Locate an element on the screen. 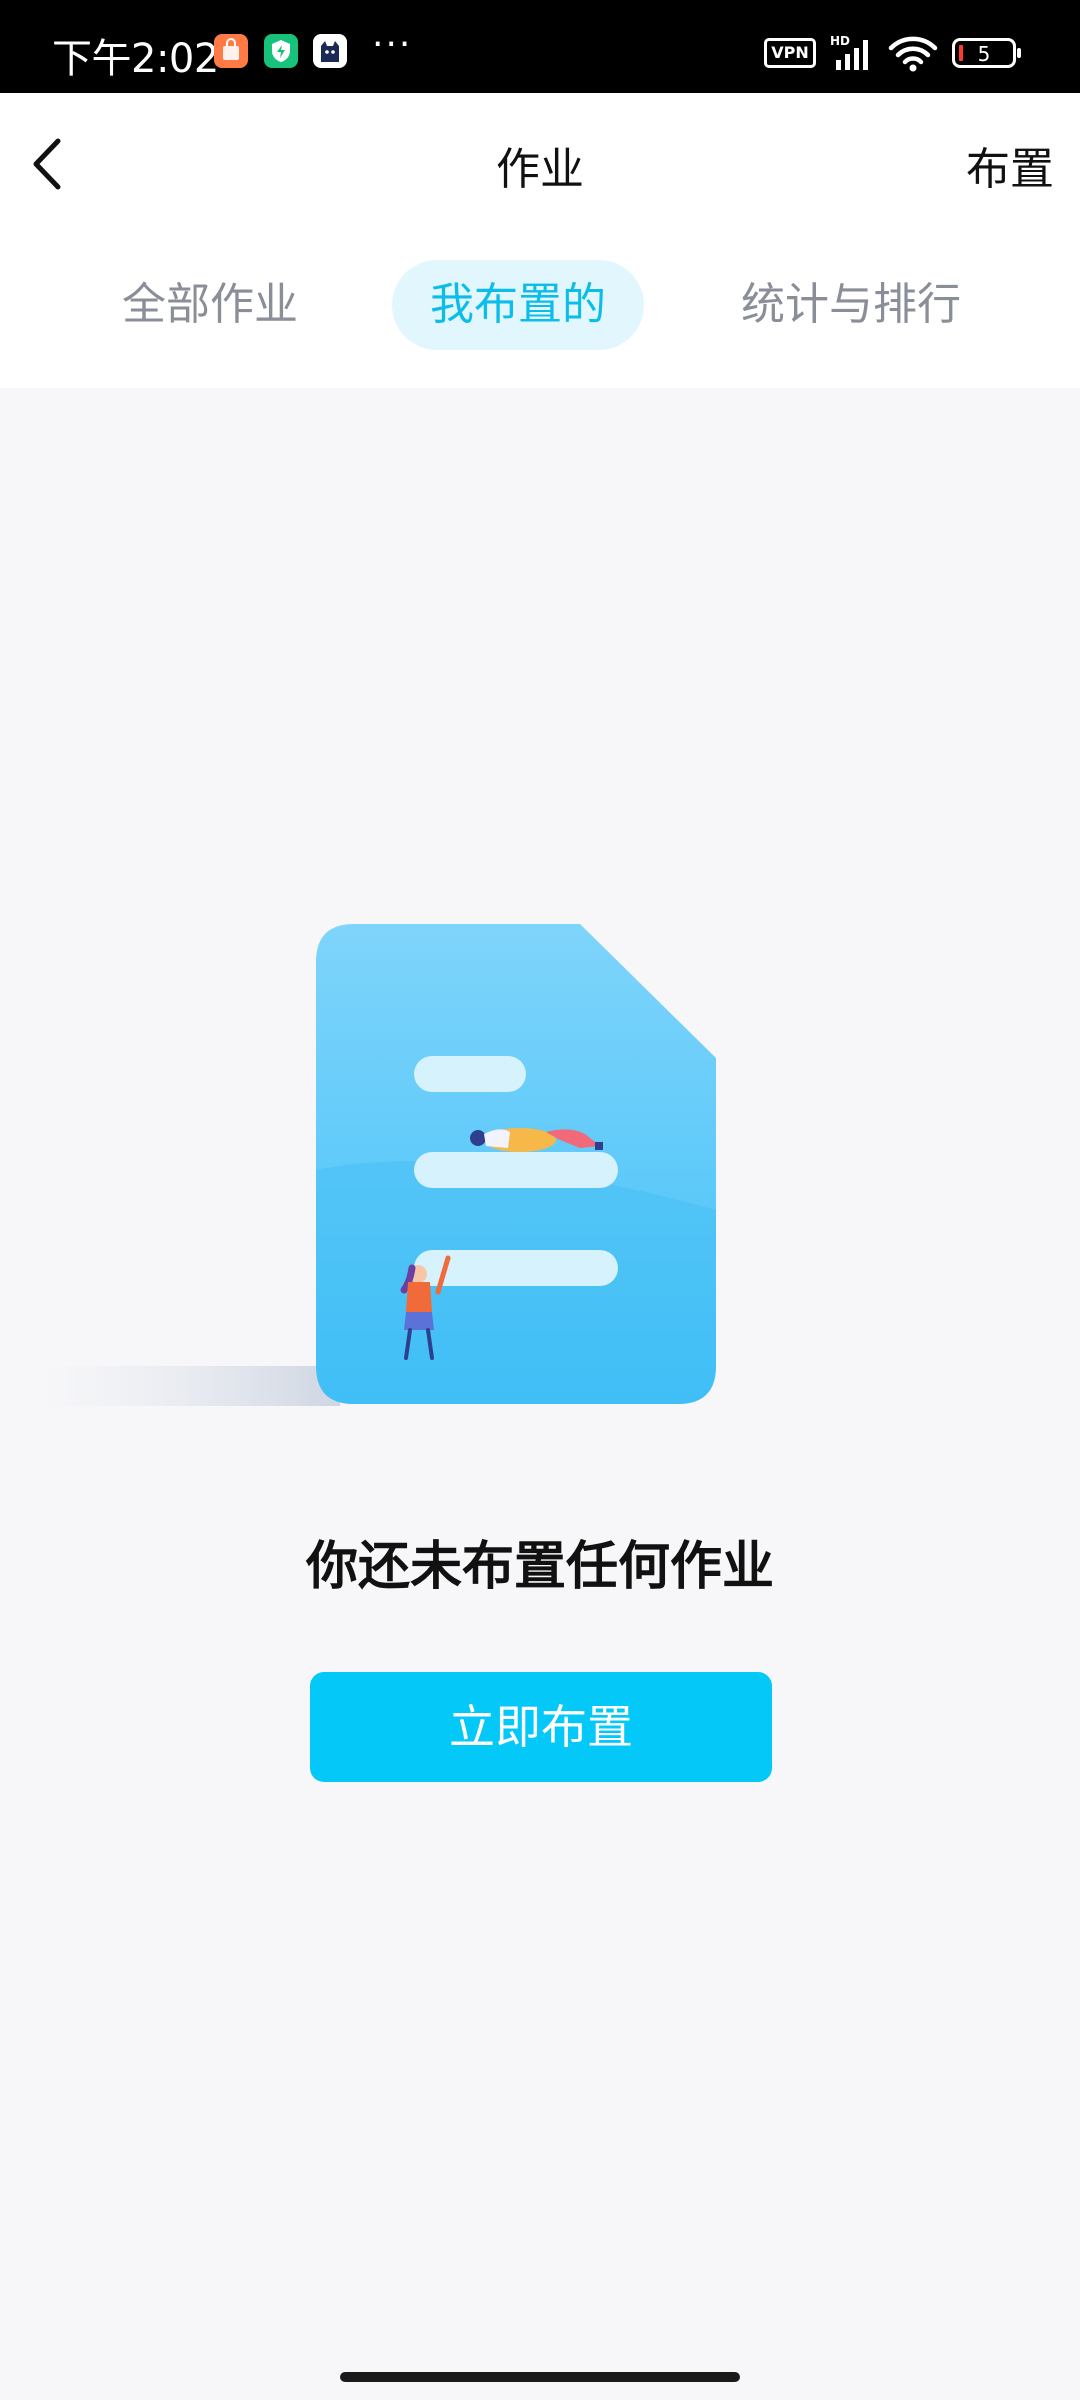 The width and height of the screenshot is (1080, 2400). home-indicator is located at coordinates (540, 2377).